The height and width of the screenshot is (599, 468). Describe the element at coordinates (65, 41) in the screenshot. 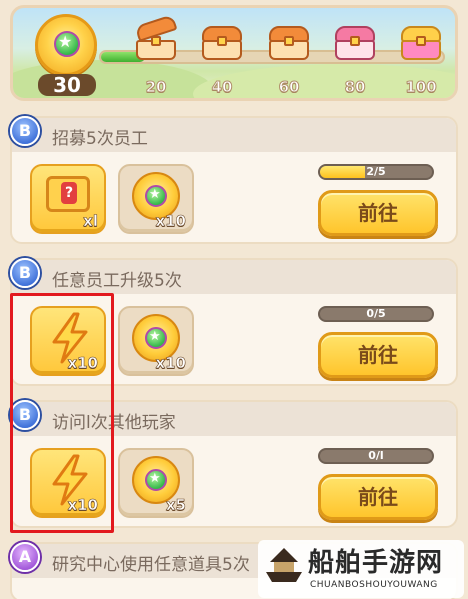

I see `star-icon: ★` at that location.